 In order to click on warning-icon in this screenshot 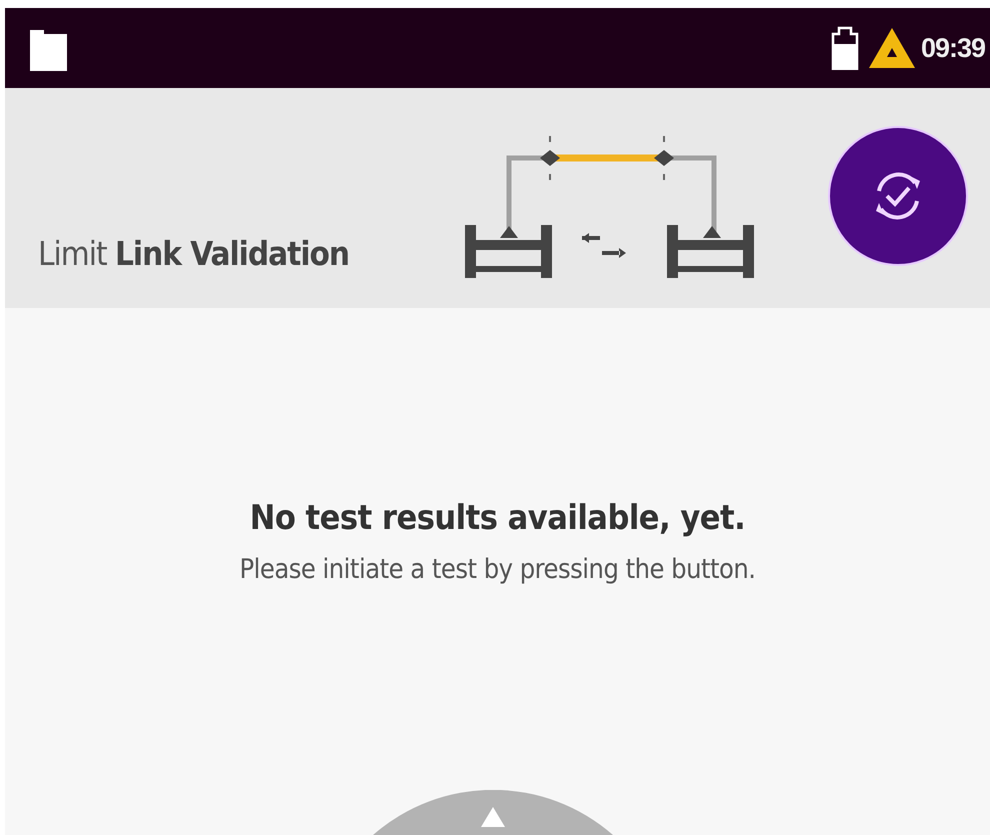, I will do `click(891, 48)`.